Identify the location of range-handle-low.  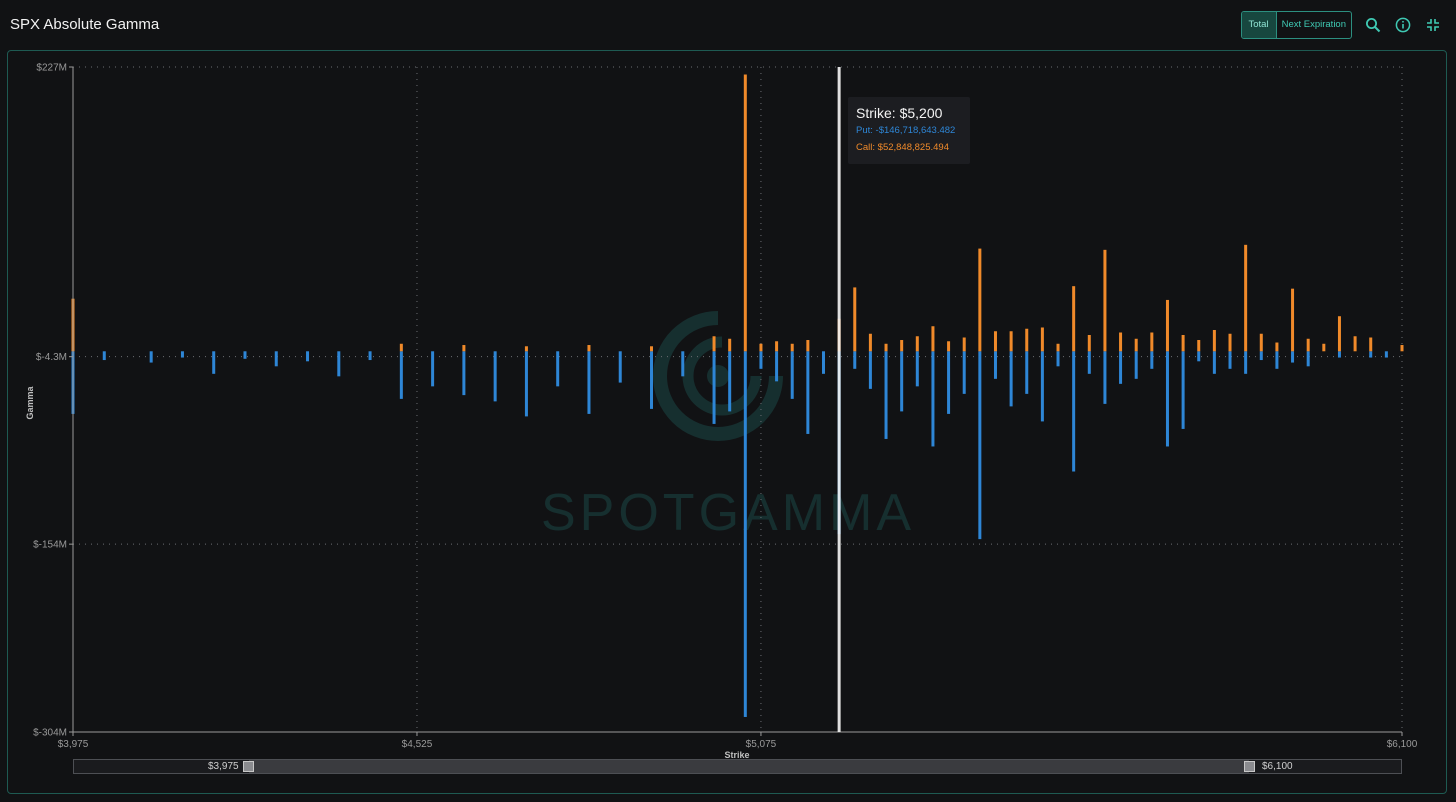
(248, 766).